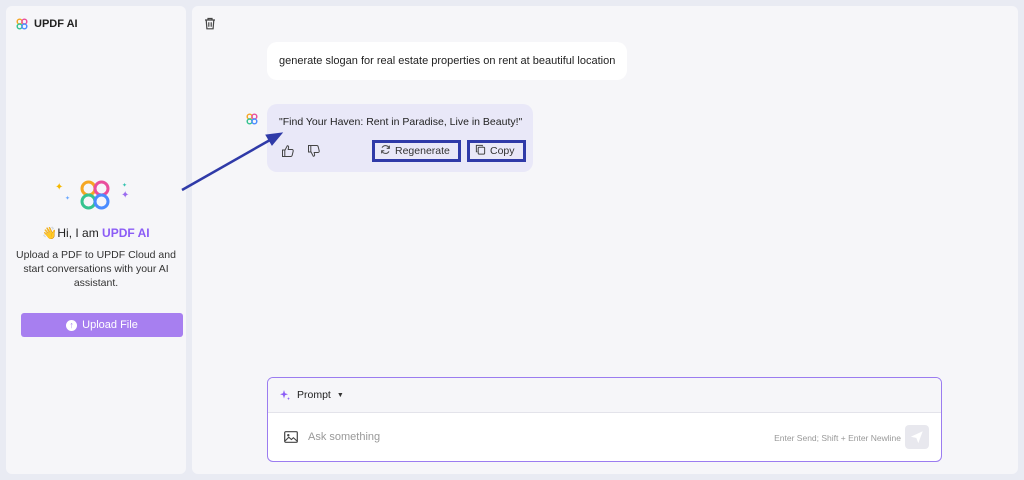  I want to click on greeting: 👋Hi, I am UPDF AI, so click(96, 233).